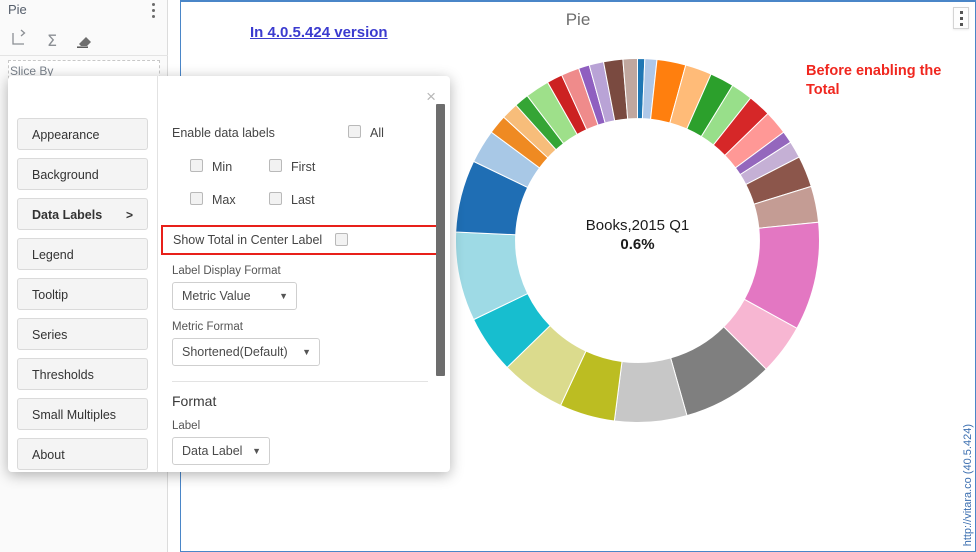  Describe the element at coordinates (129, 215) in the screenshot. I see `chevron-right-icon: >` at that location.